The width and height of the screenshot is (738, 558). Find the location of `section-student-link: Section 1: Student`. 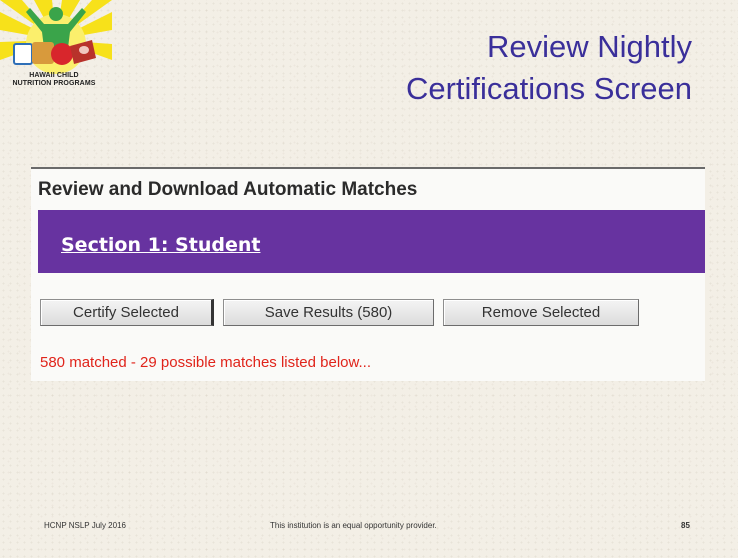

section-student-link: Section 1: Student is located at coordinates (160, 245).